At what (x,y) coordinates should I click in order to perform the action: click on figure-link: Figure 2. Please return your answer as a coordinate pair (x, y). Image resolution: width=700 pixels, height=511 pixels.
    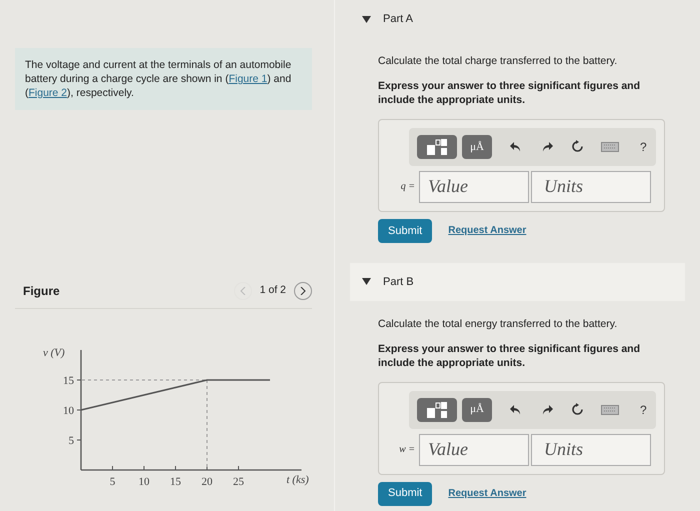
    Looking at the image, I should click on (48, 93).